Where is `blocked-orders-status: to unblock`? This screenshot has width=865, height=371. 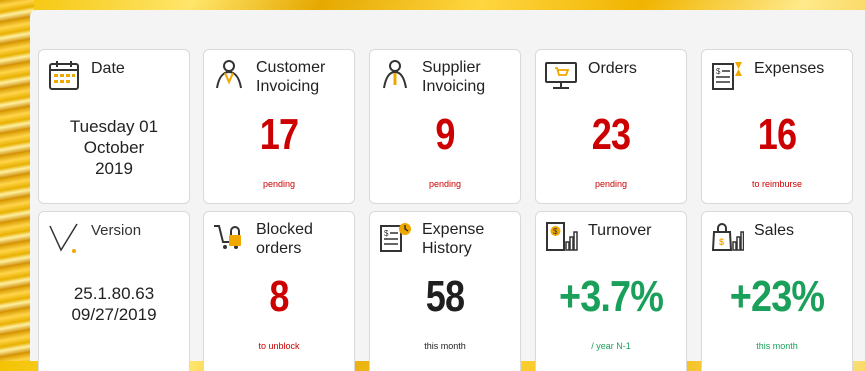 blocked-orders-status: to unblock is located at coordinates (279, 346).